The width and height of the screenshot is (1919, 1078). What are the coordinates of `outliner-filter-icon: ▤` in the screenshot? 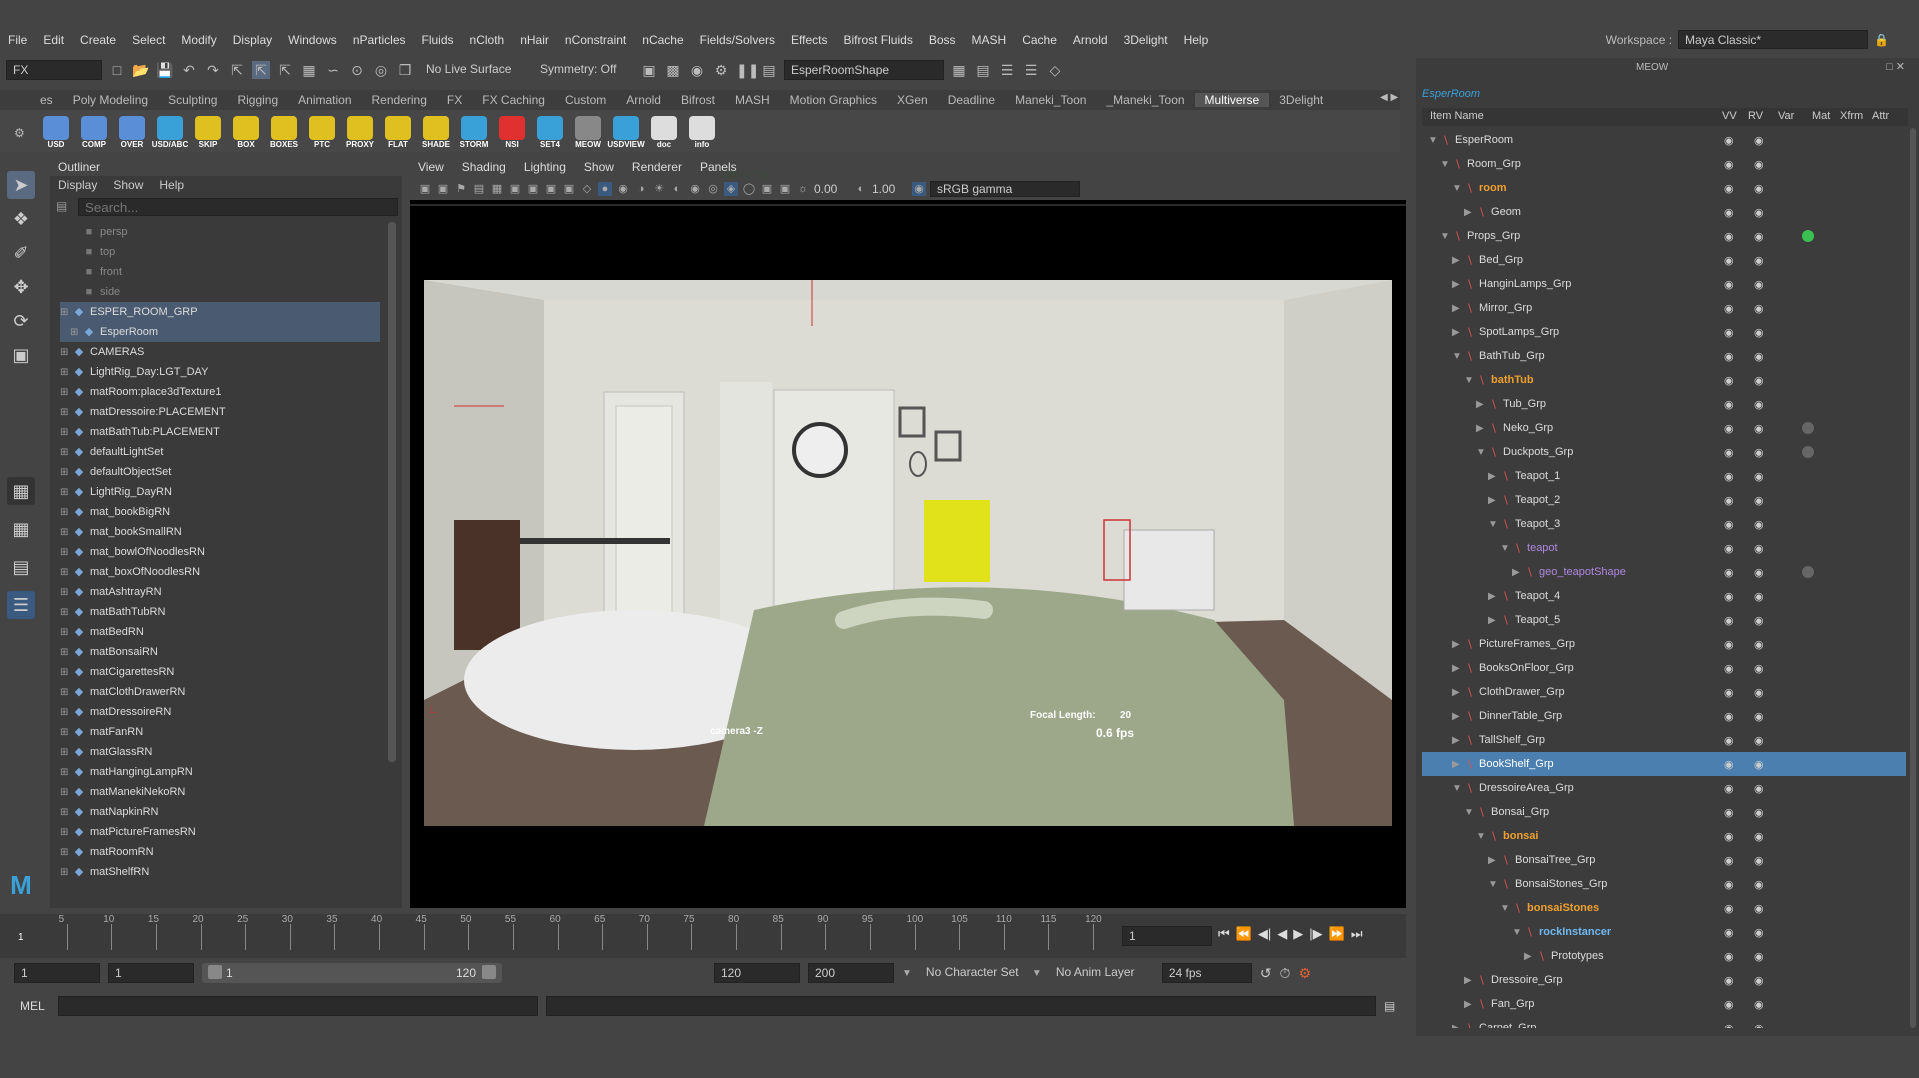 It's located at (61, 206).